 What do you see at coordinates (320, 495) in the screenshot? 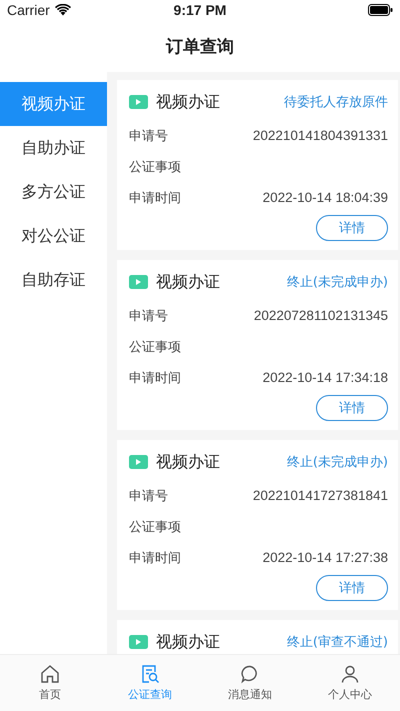
I see `field-value: 202210141727381841` at bounding box center [320, 495].